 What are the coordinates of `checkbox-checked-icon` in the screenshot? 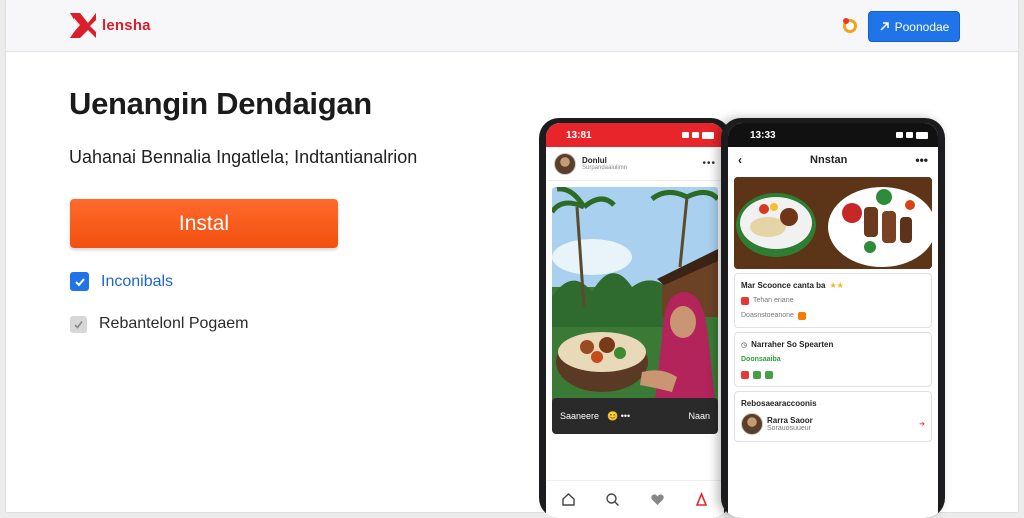 It's located at (79, 281).